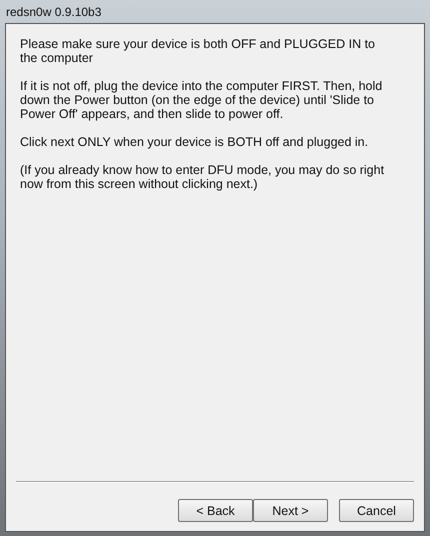 This screenshot has width=430, height=536. I want to click on instruction-text: (If you already know how to enter DFU mode, you may do so right now from this screen without clicking next.), so click(203, 177).